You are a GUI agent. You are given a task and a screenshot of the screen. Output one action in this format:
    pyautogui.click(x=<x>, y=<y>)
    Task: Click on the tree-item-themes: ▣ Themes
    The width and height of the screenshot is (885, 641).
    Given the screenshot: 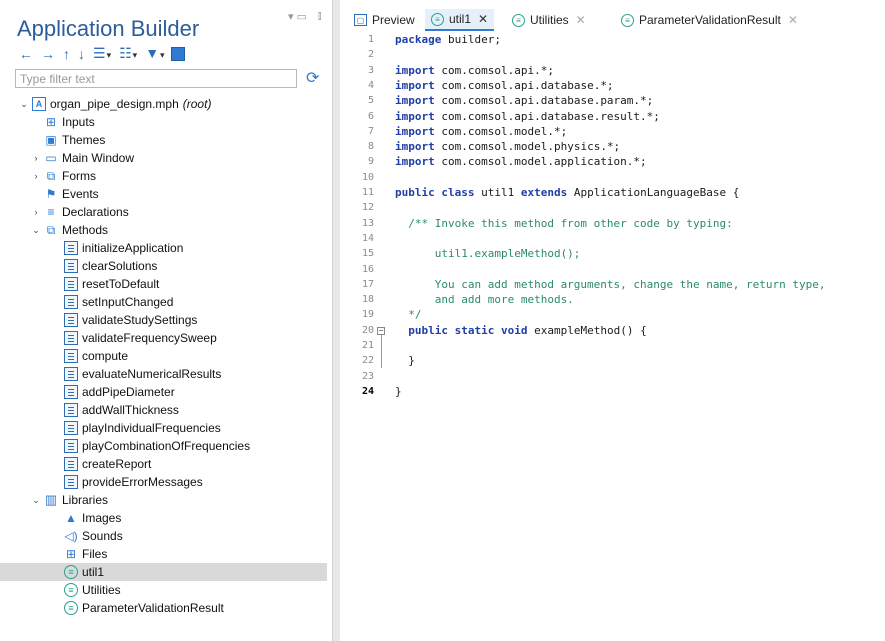 What is the action you would take?
    pyautogui.click(x=67, y=140)
    